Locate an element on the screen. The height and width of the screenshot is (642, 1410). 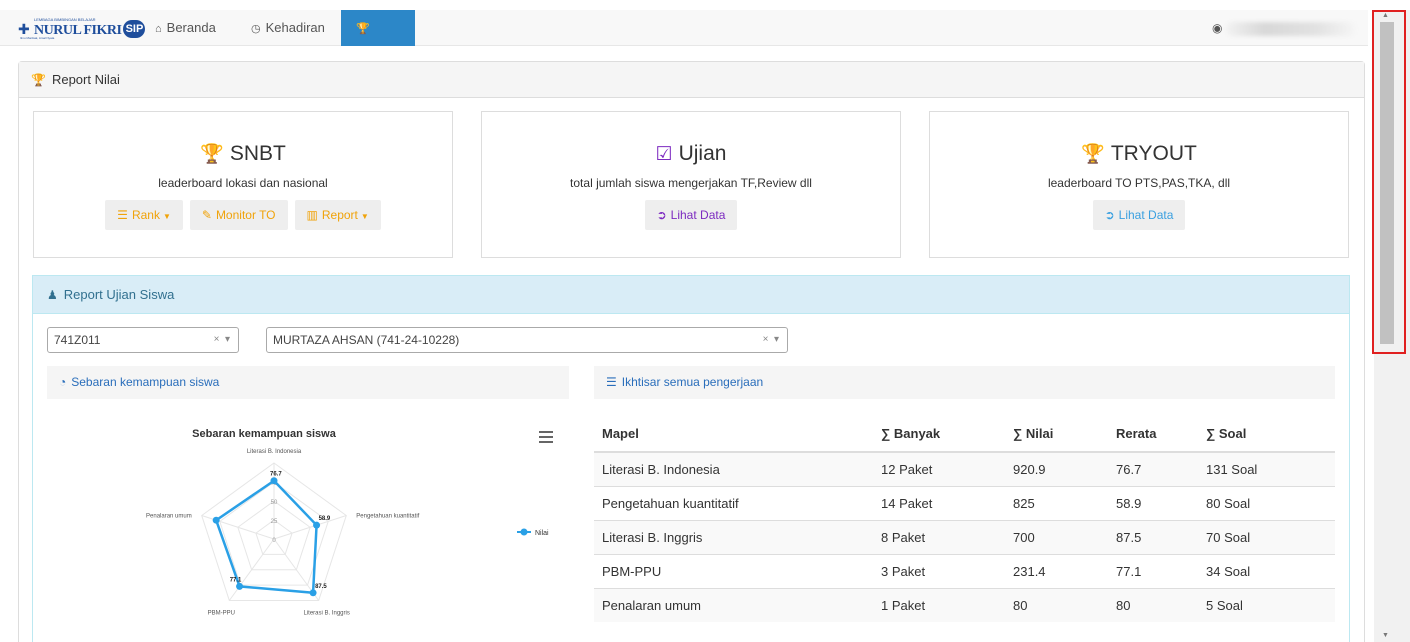
table-cell: 231.4 is located at coordinates (1056, 570).